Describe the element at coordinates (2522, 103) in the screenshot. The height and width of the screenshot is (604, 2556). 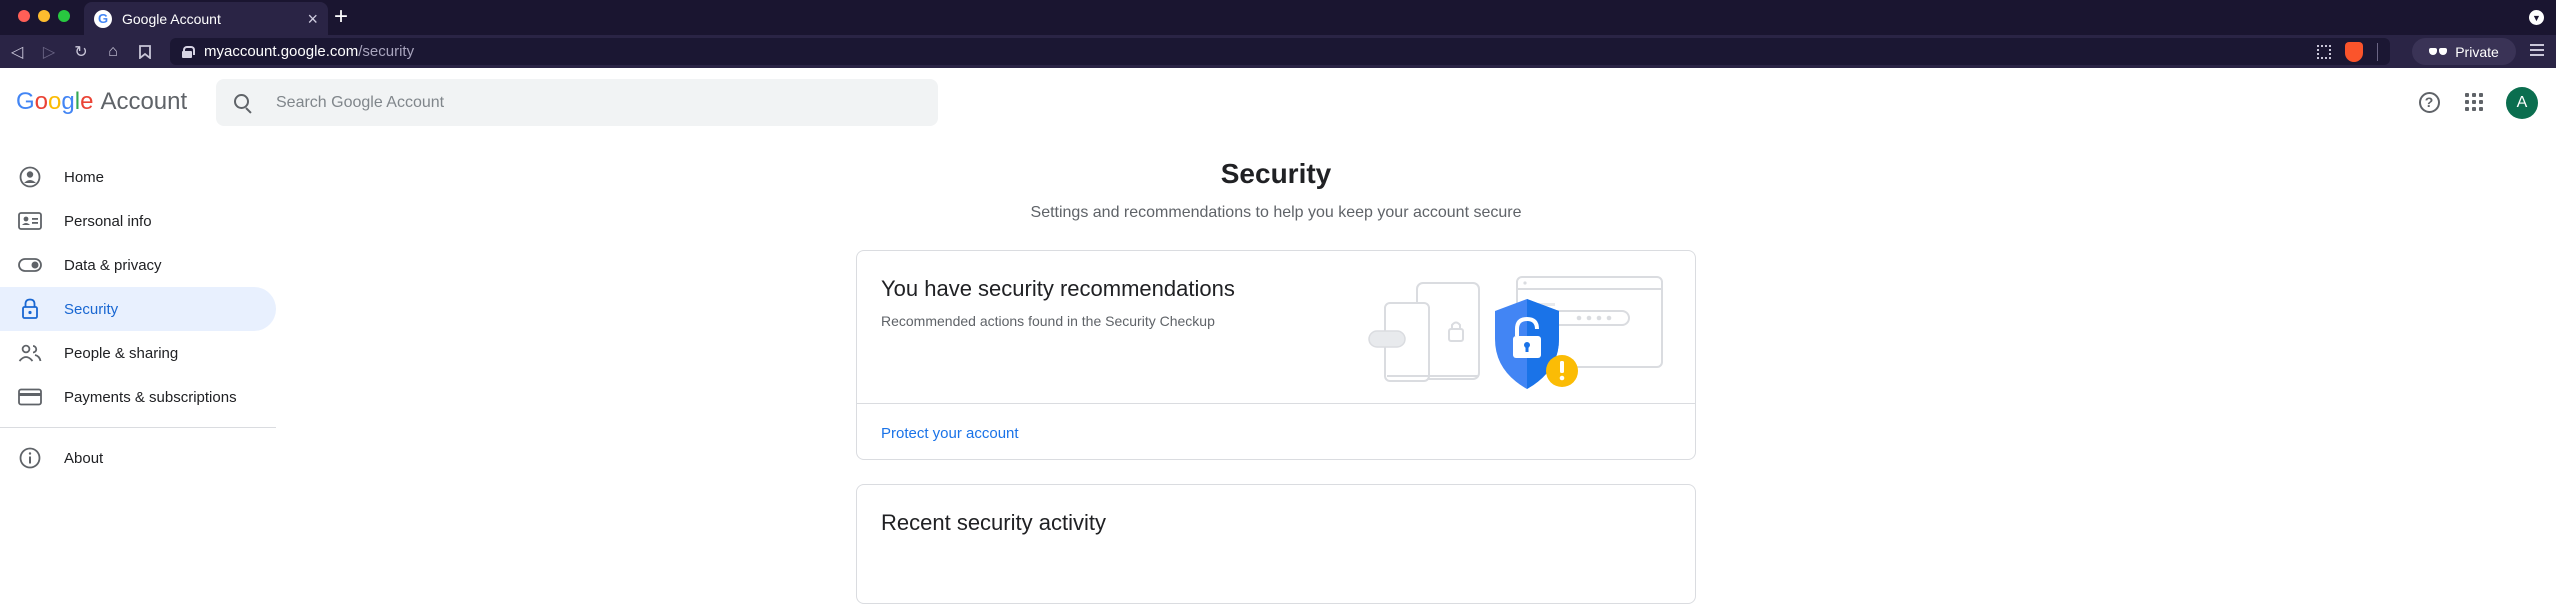
I see `avatar: A` at that location.